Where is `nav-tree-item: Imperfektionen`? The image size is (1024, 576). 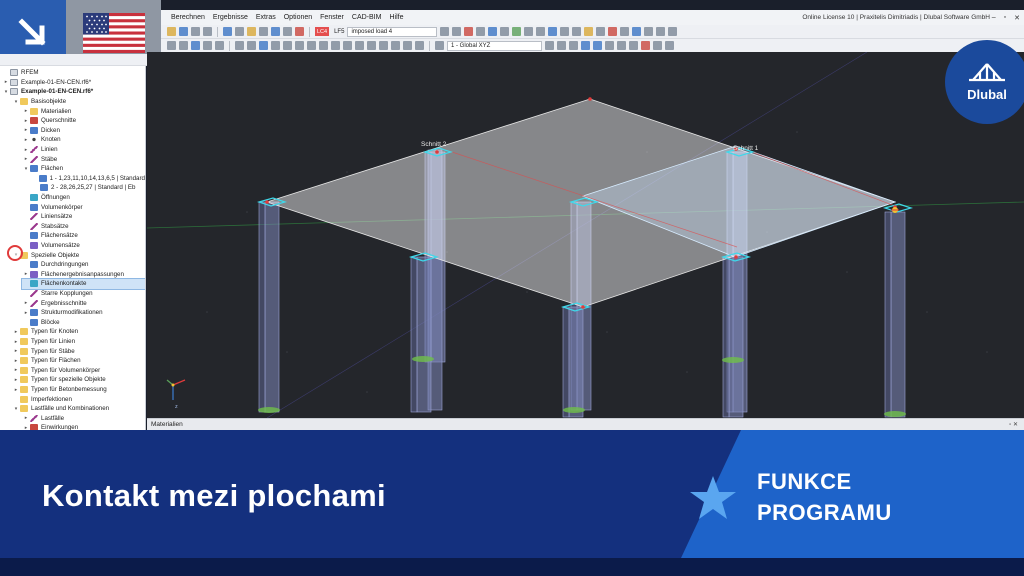
nav-tree-item: Imperfektionen is located at coordinates (78, 399).